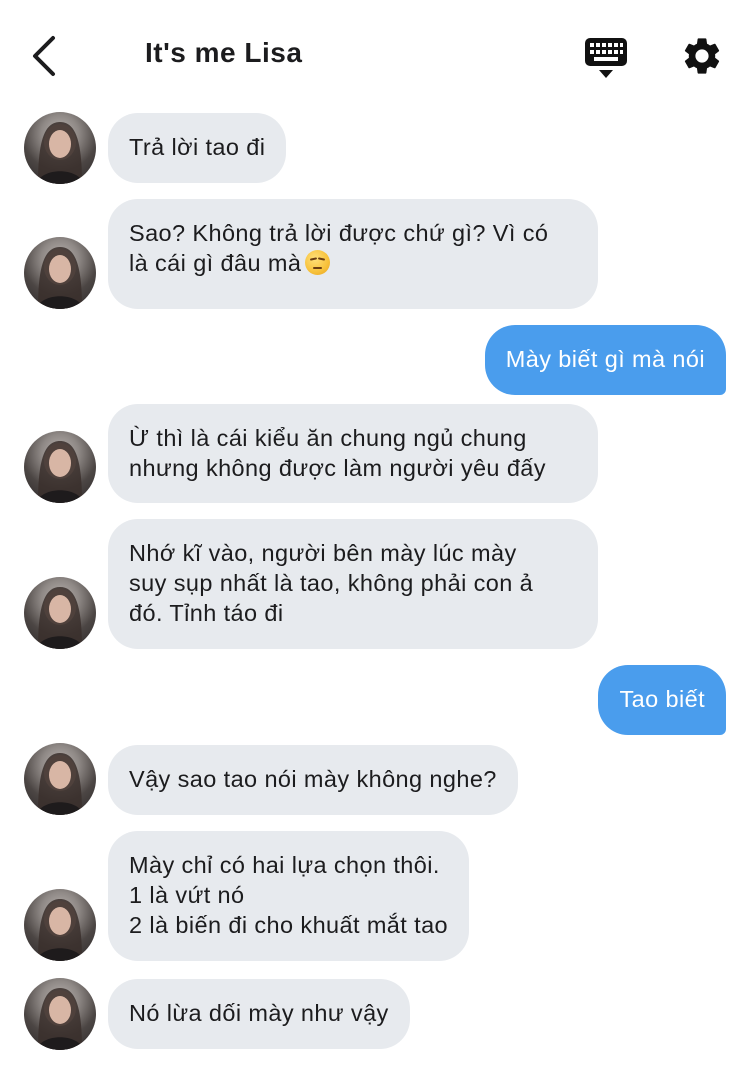  I want to click on message-text: Ừ thì là cái kiểu ăn chung ngủ chung, so click(328, 438).